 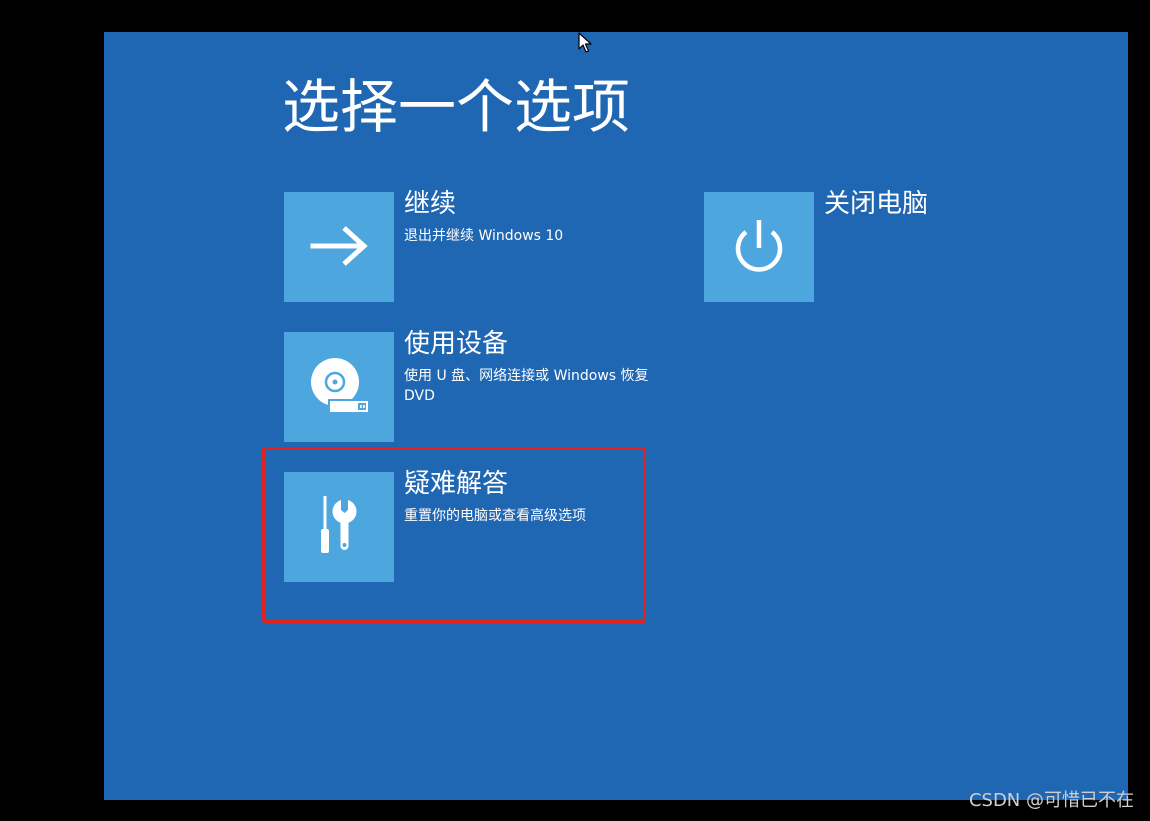 What do you see at coordinates (1051, 800) in the screenshot?
I see `watermark: CSDN @可惜已不在` at bounding box center [1051, 800].